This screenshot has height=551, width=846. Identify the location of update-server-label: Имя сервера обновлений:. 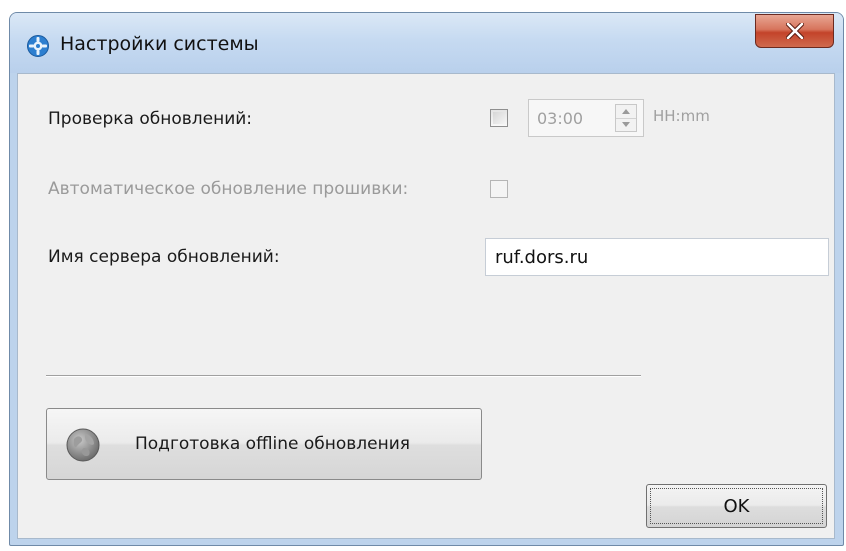
(164, 257).